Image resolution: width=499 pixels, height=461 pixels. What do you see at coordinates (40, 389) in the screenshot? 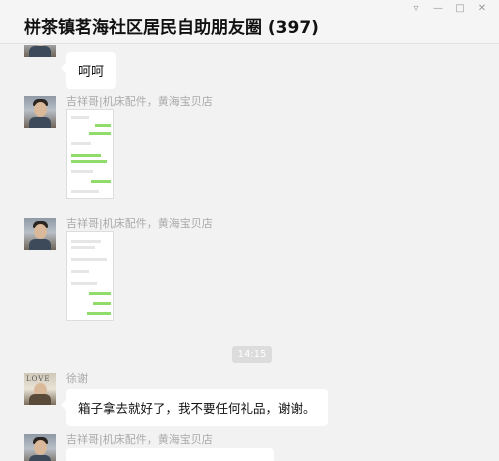
I see `avatar: LOVE` at bounding box center [40, 389].